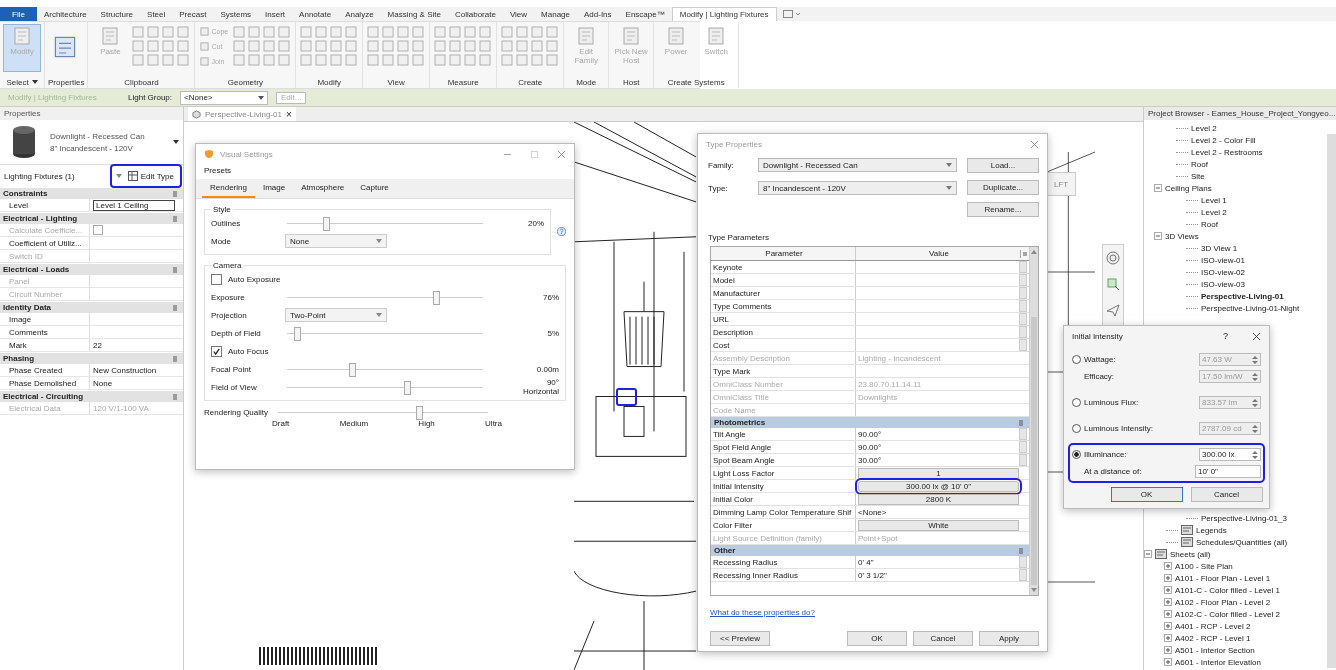 The height and width of the screenshot is (670, 1336). I want to click on ribbon-tab: Manage, so click(555, 14).